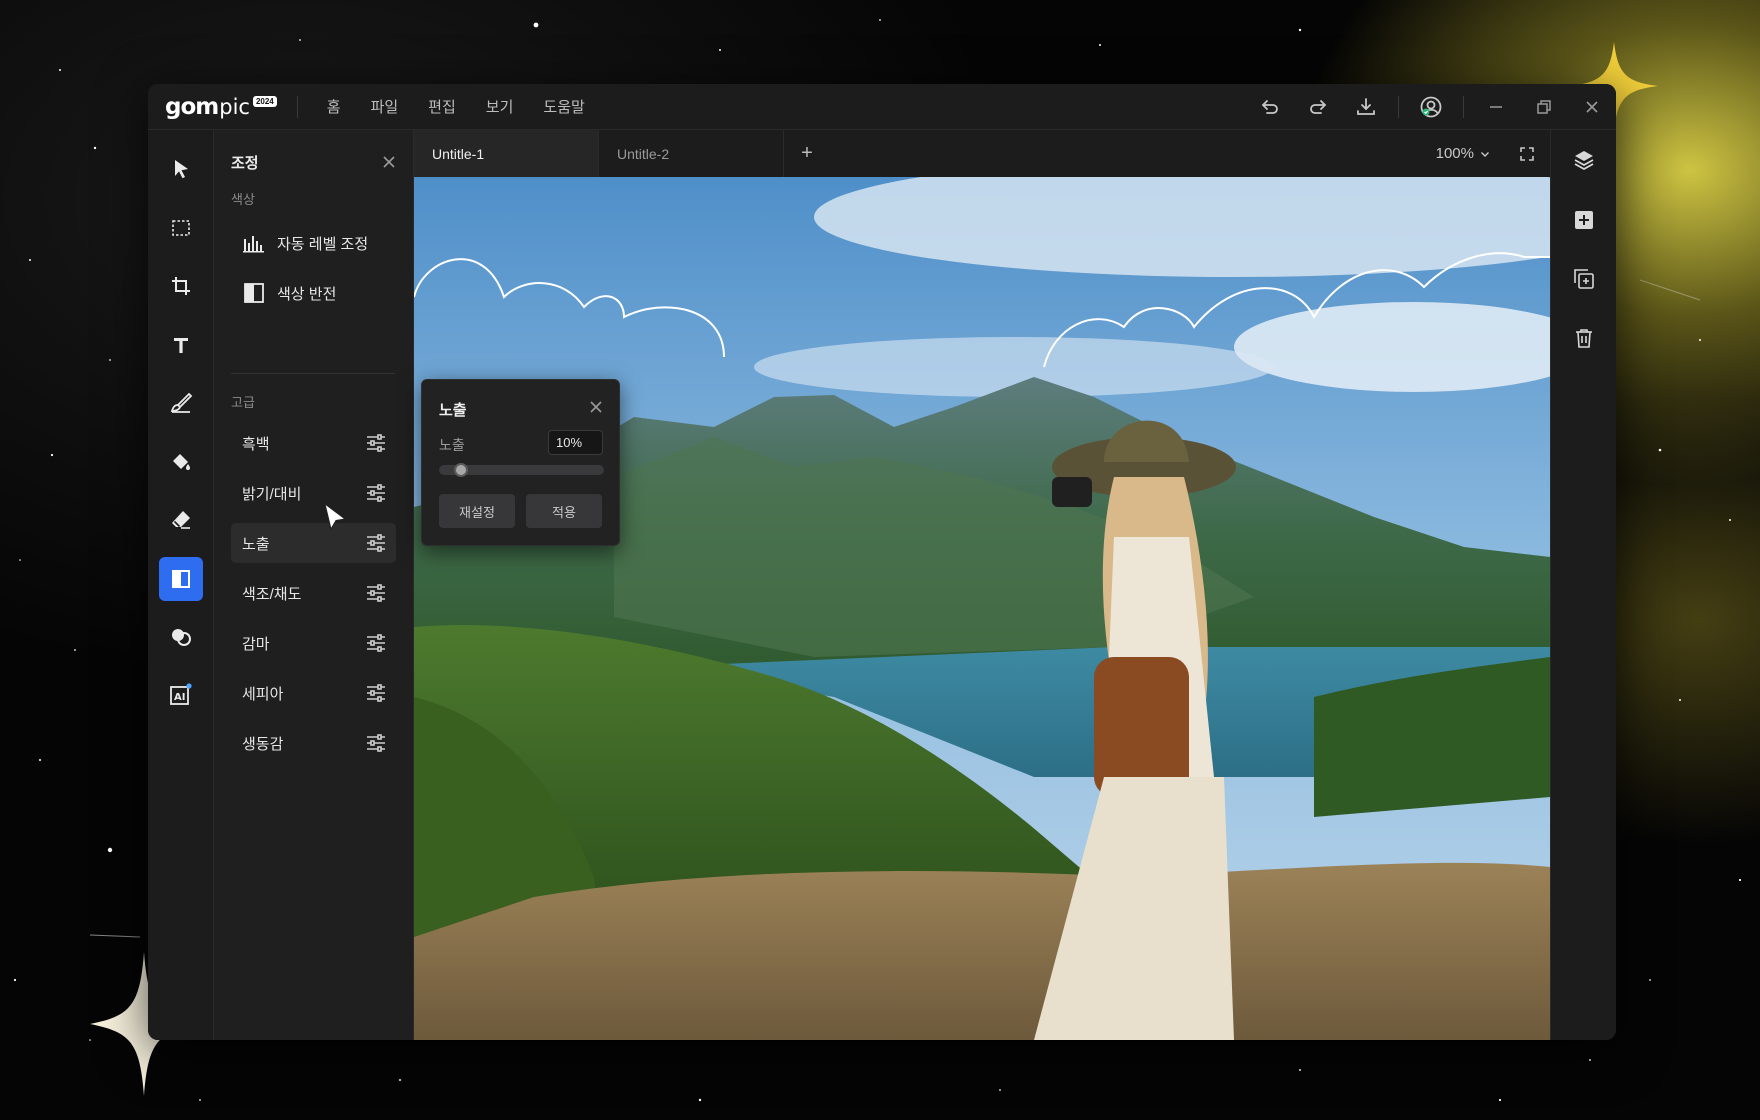 The image size is (1760, 1120). I want to click on adv-item-label: 노출, so click(256, 544).